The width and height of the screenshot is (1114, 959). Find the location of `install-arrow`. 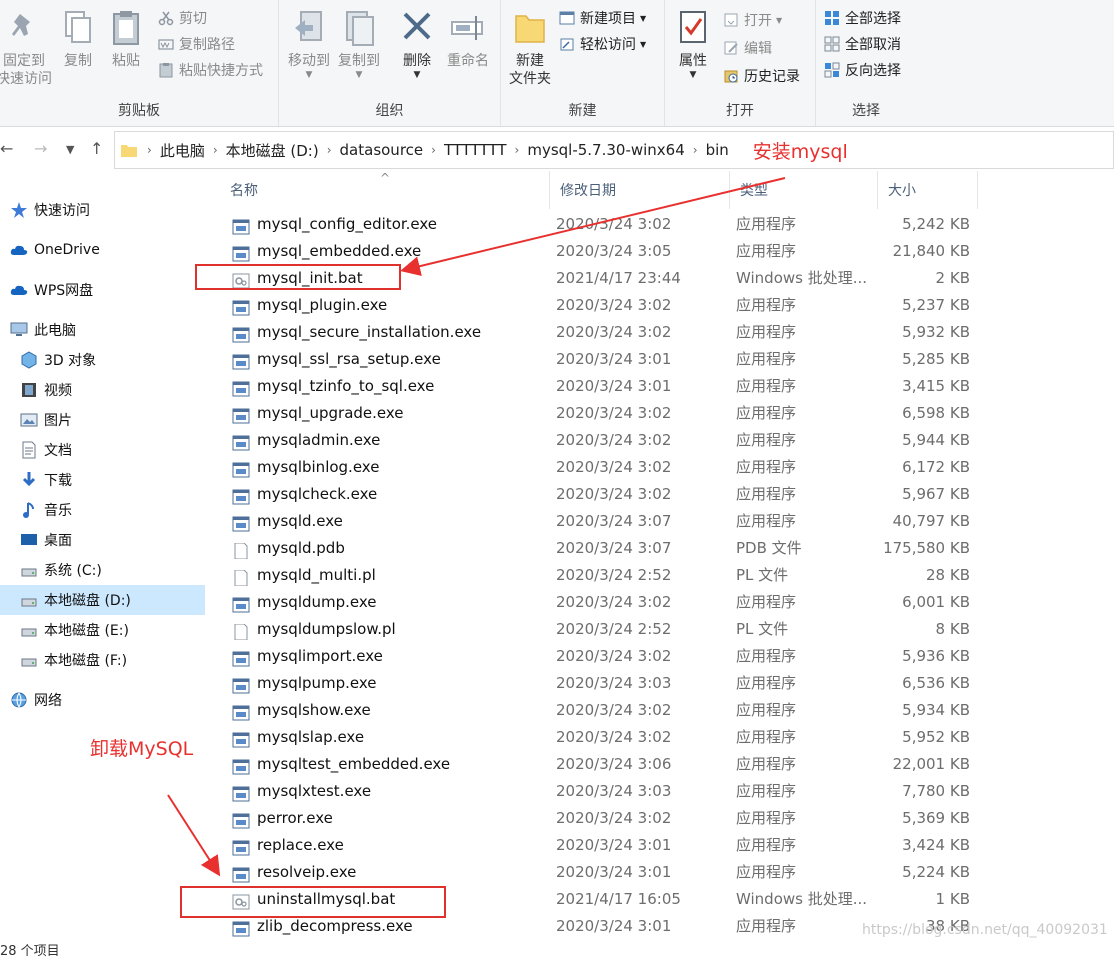

install-arrow is located at coordinates (593, 226).